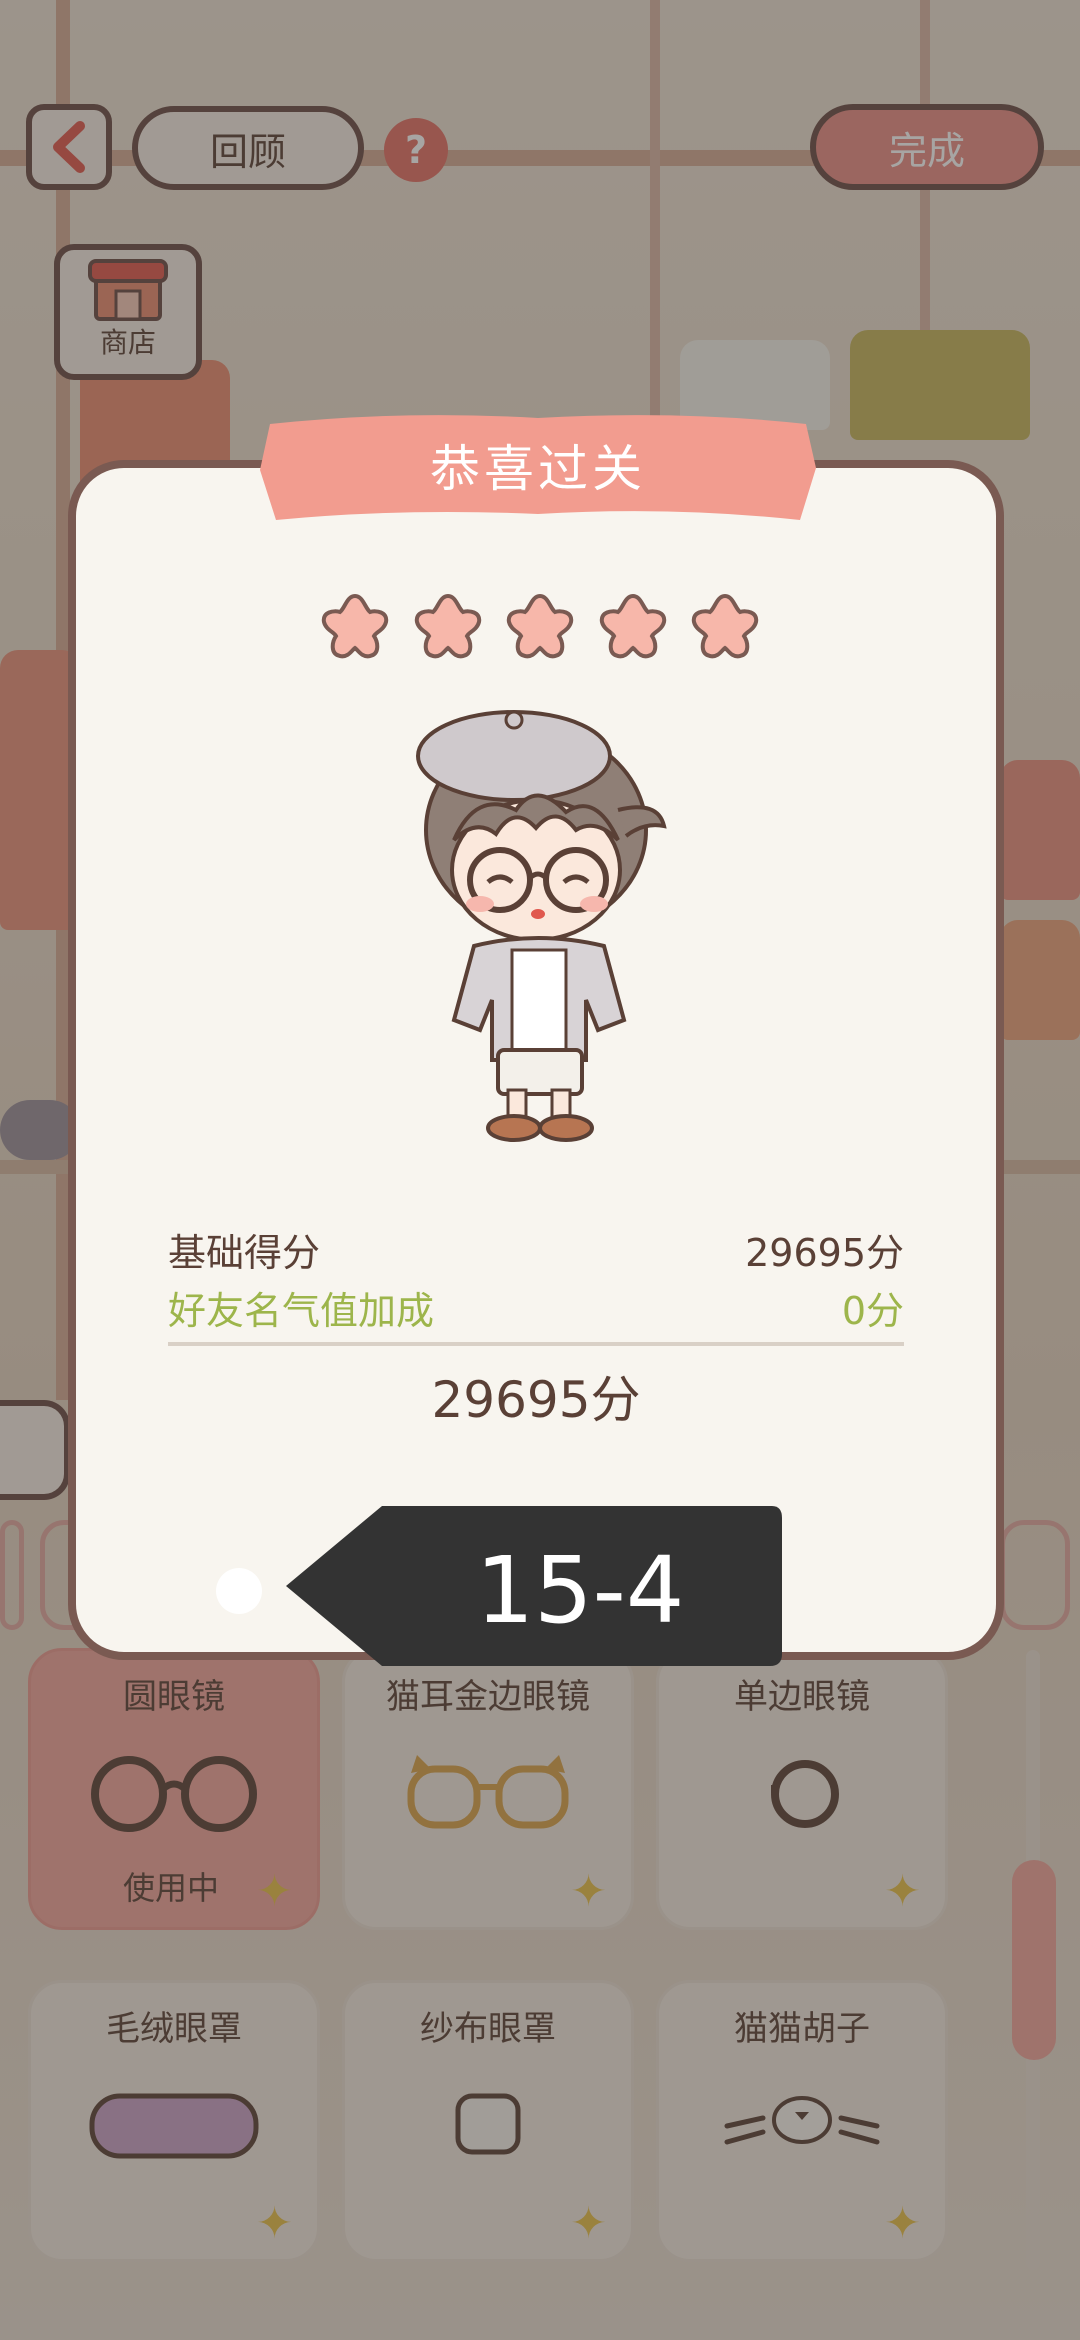  I want to click on dialog-title: 恭喜过关, so click(538, 469).